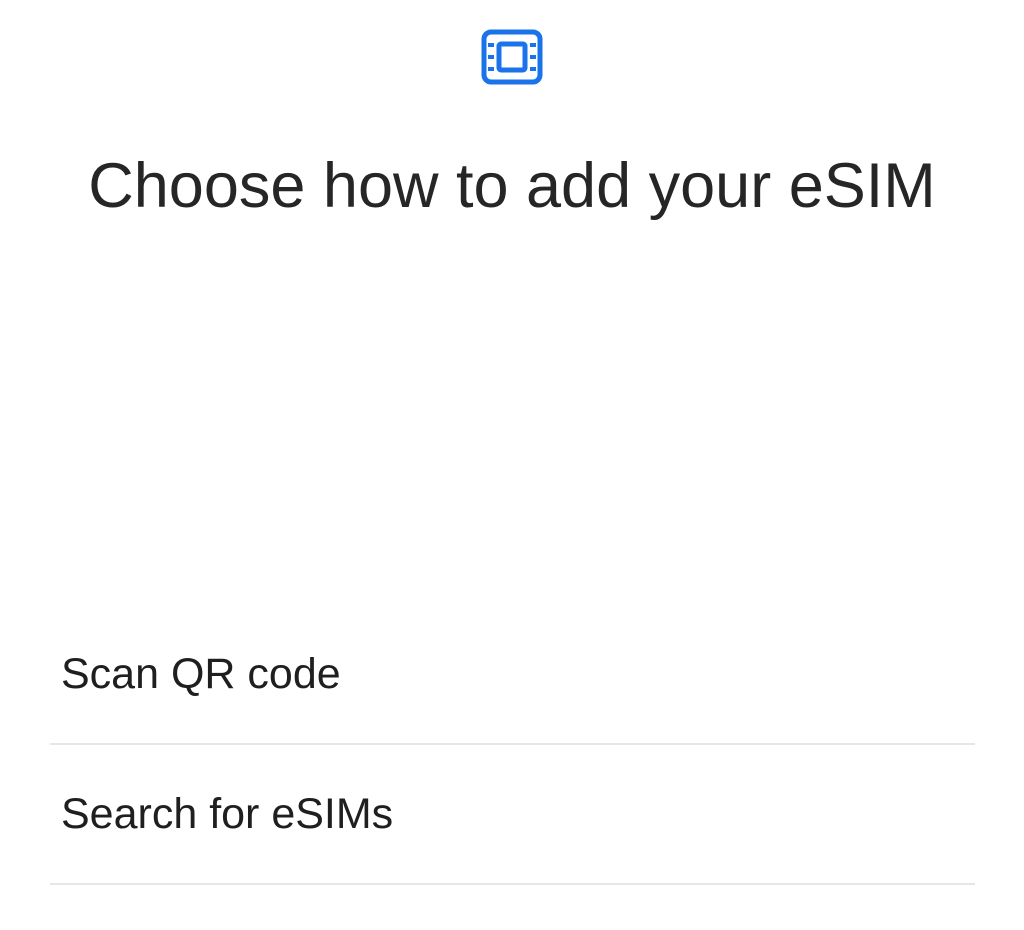  Describe the element at coordinates (512, 186) in the screenshot. I see `page-title: Choose how to add your eSIM` at that location.